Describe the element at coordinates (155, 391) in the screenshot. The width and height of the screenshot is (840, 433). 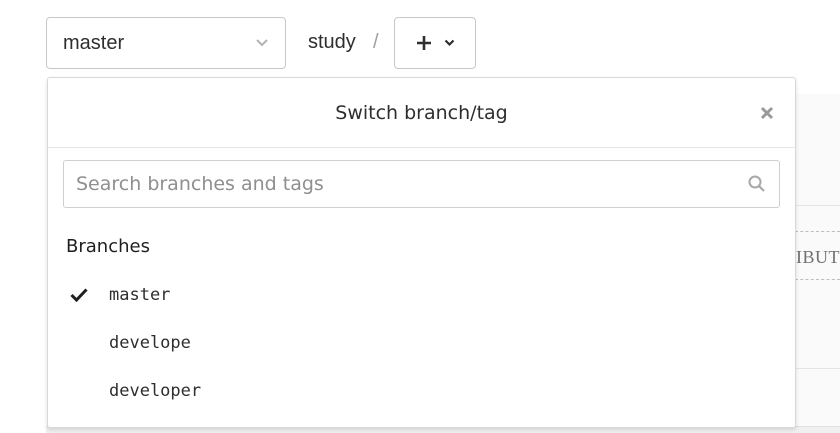
I see `branch-name: developer` at that location.